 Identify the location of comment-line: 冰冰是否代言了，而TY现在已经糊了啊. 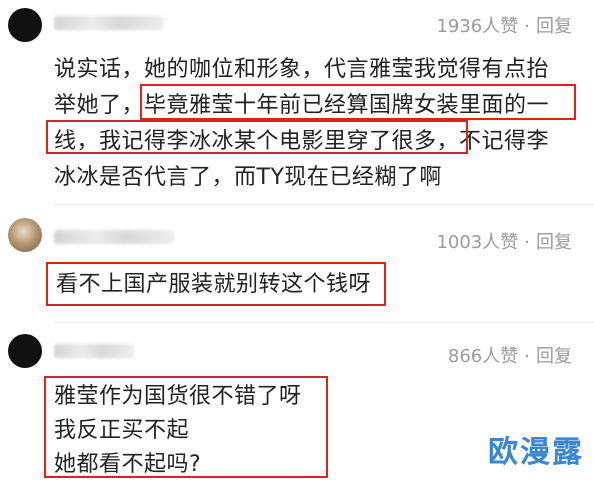
(248, 177).